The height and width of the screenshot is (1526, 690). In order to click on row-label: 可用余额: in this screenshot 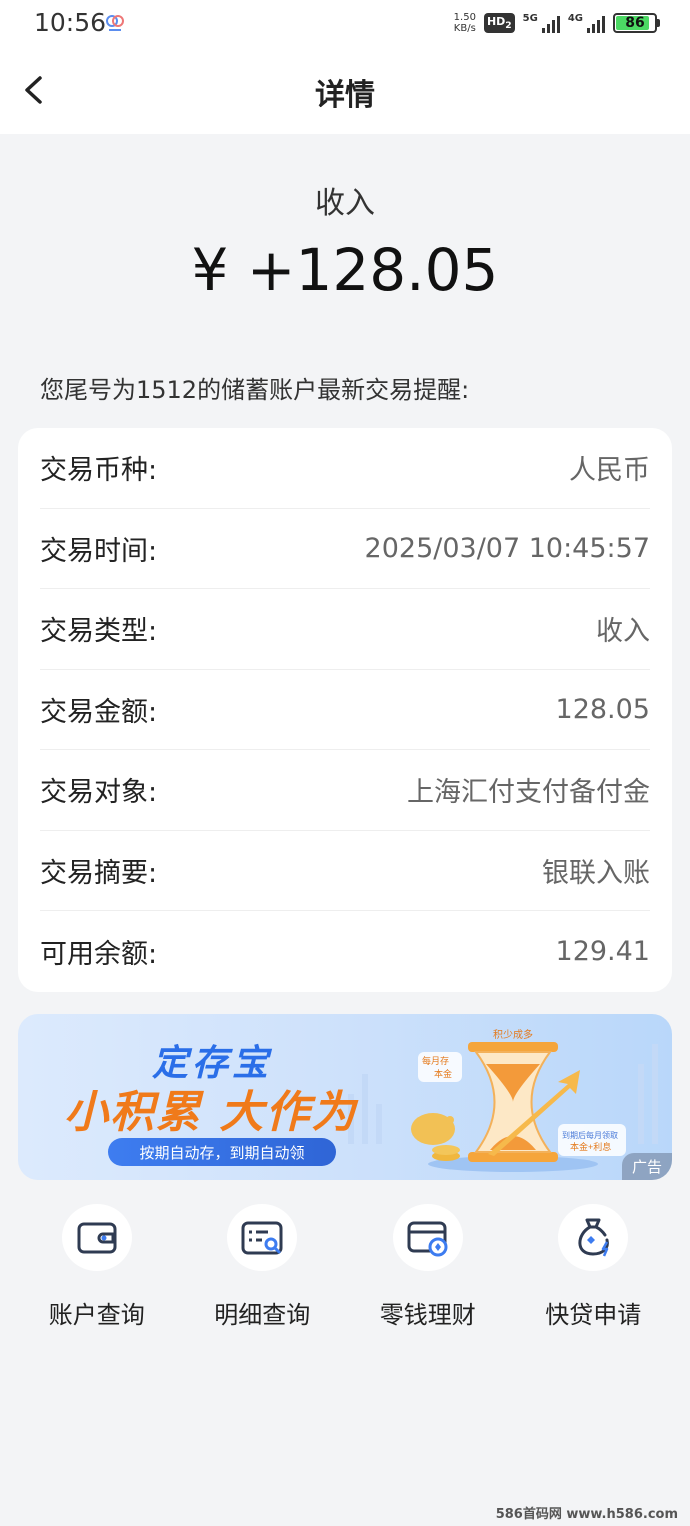, I will do `click(99, 954)`.